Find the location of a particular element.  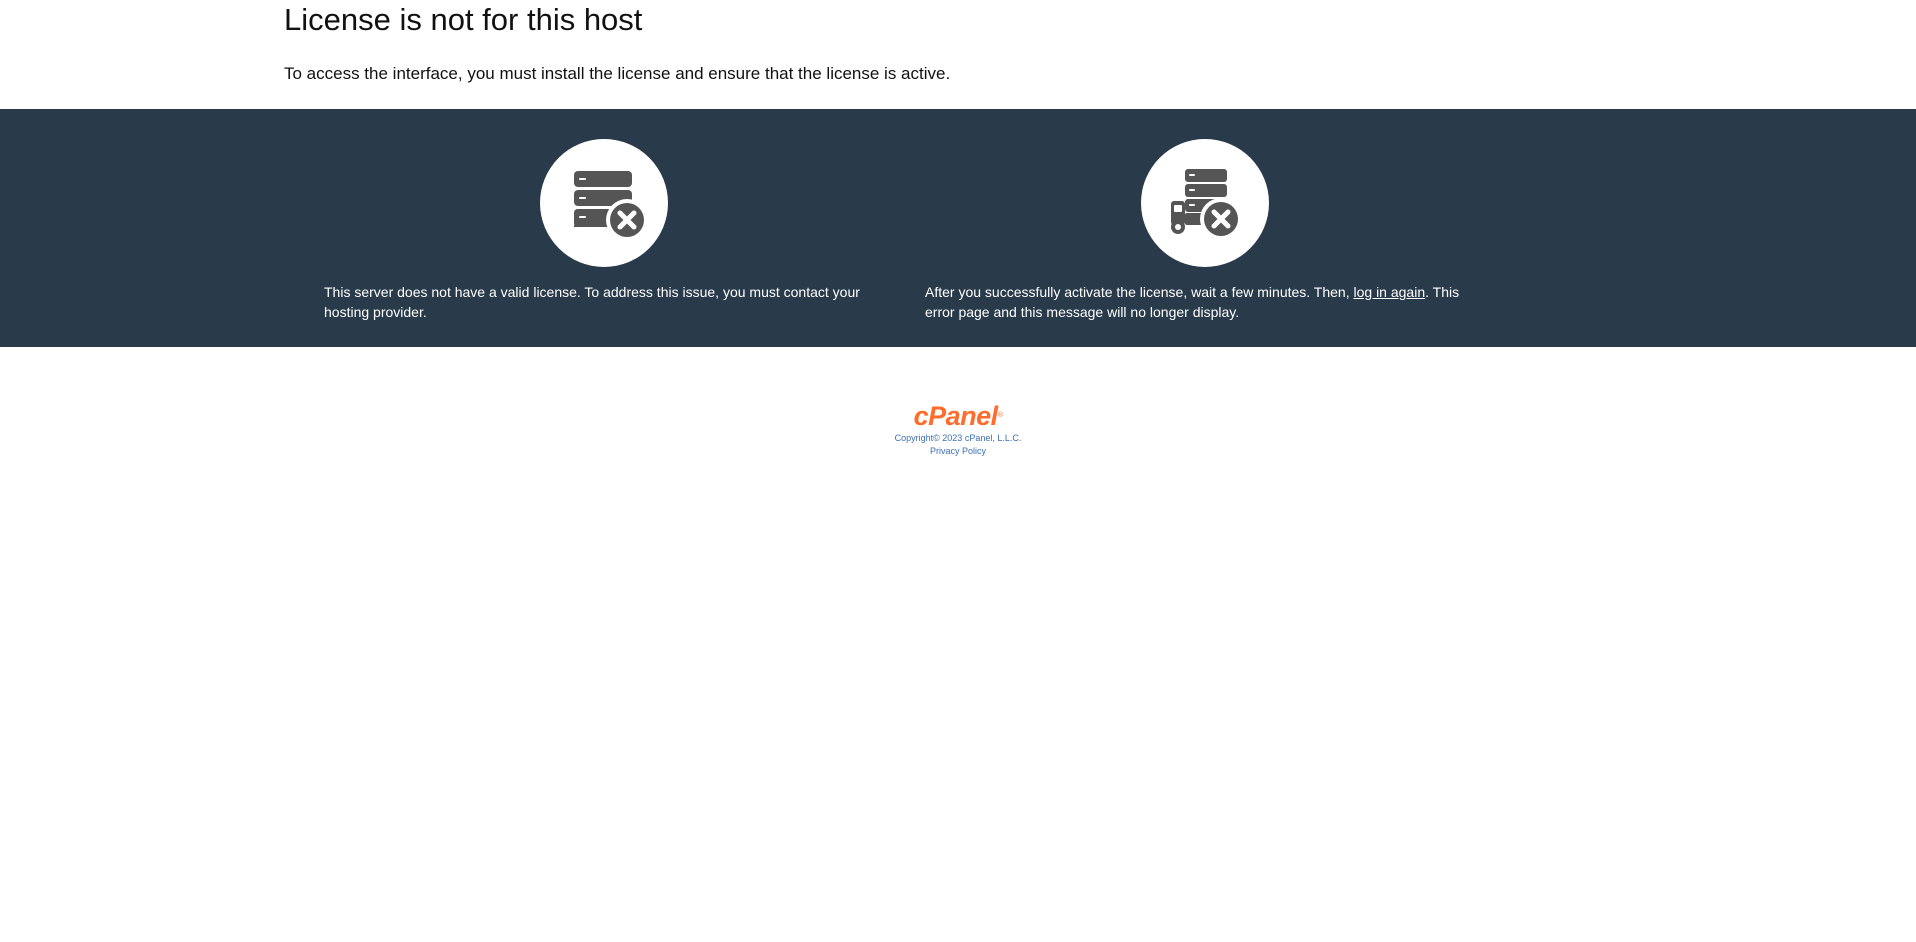

server-error-icon is located at coordinates (611, 206).